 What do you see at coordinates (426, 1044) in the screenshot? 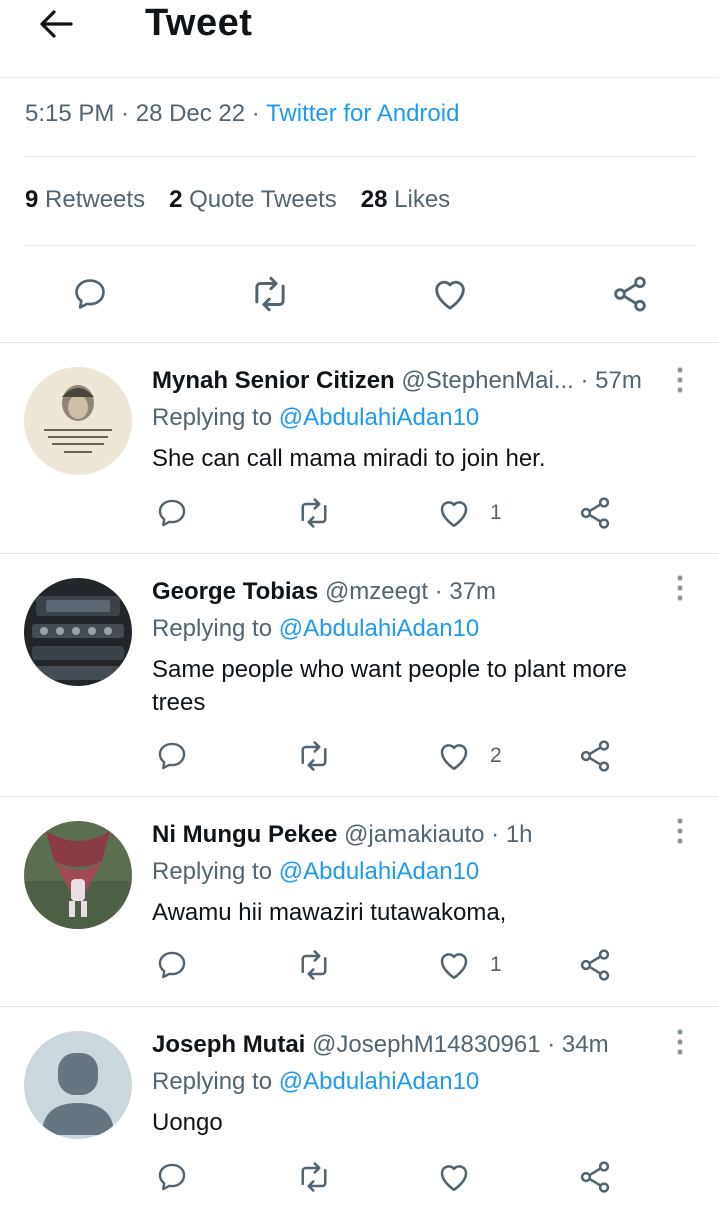
I see `author-handle: @JosephM14830961` at bounding box center [426, 1044].